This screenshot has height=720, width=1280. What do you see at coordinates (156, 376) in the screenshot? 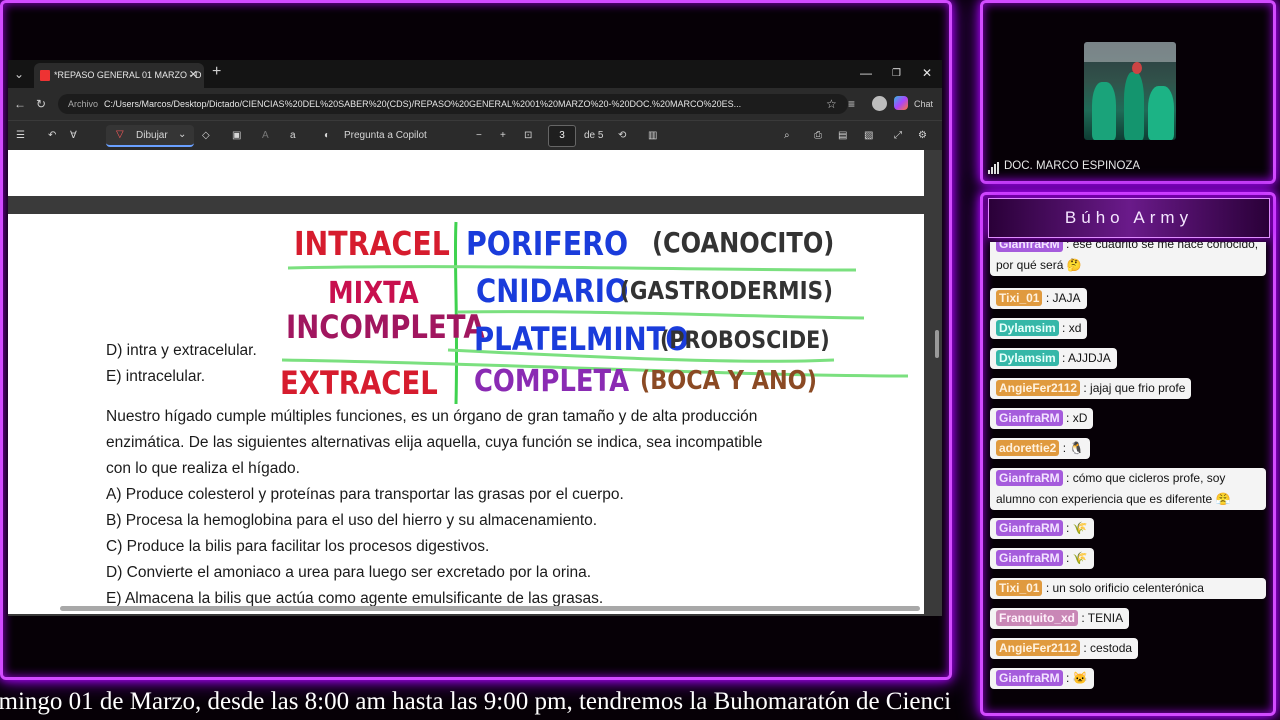
I see `option-e-previous: E) intracelular.` at bounding box center [156, 376].